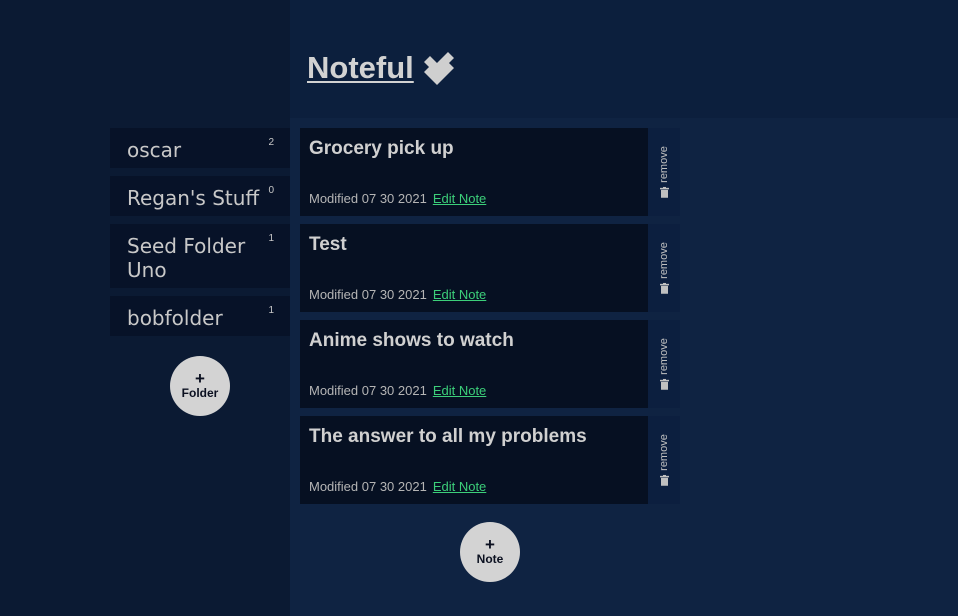 The width and height of the screenshot is (958, 616). I want to click on folder-note-count: 2, so click(271, 142).